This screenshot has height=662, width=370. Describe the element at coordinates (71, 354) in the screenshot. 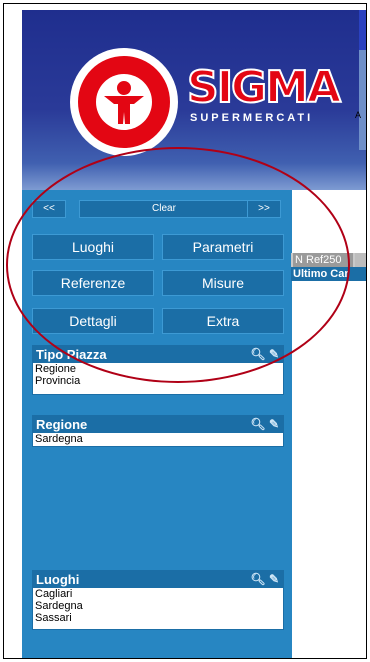

I see `tipo-piazza-title: Tipo Piazza` at that location.